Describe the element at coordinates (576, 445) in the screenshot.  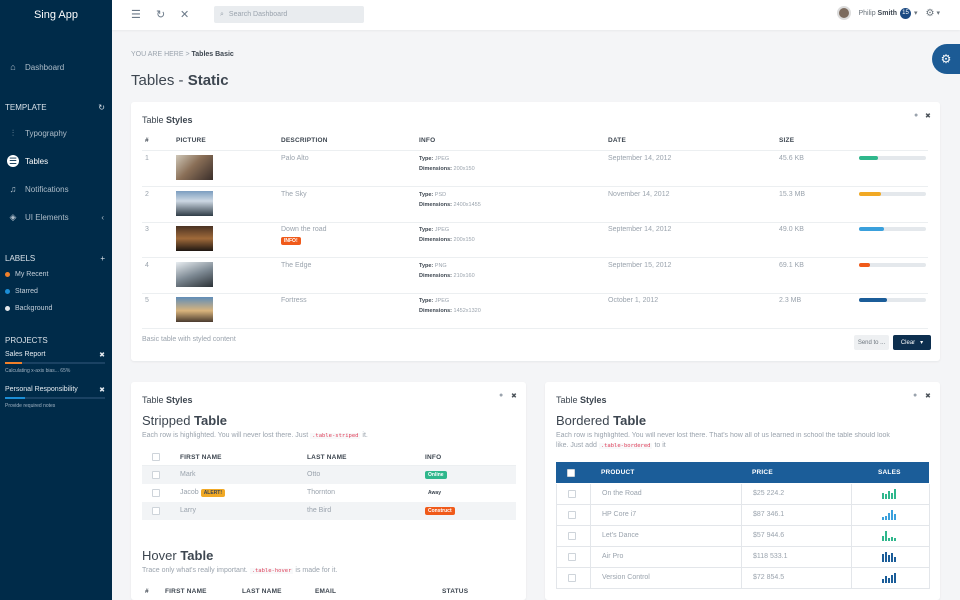
I see `desc-text: like. Just add` at that location.